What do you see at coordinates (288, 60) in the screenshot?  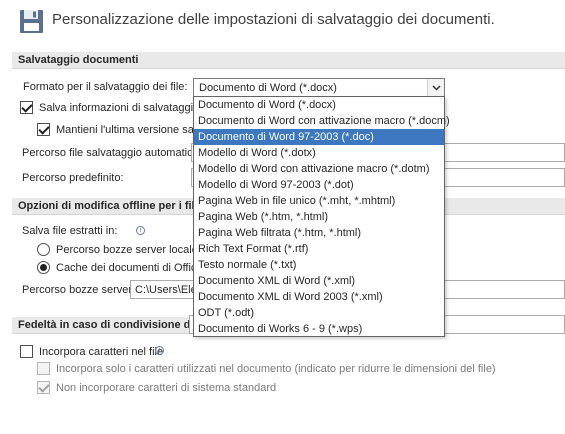 I see `section-header-save: Salvataggio documenti` at bounding box center [288, 60].